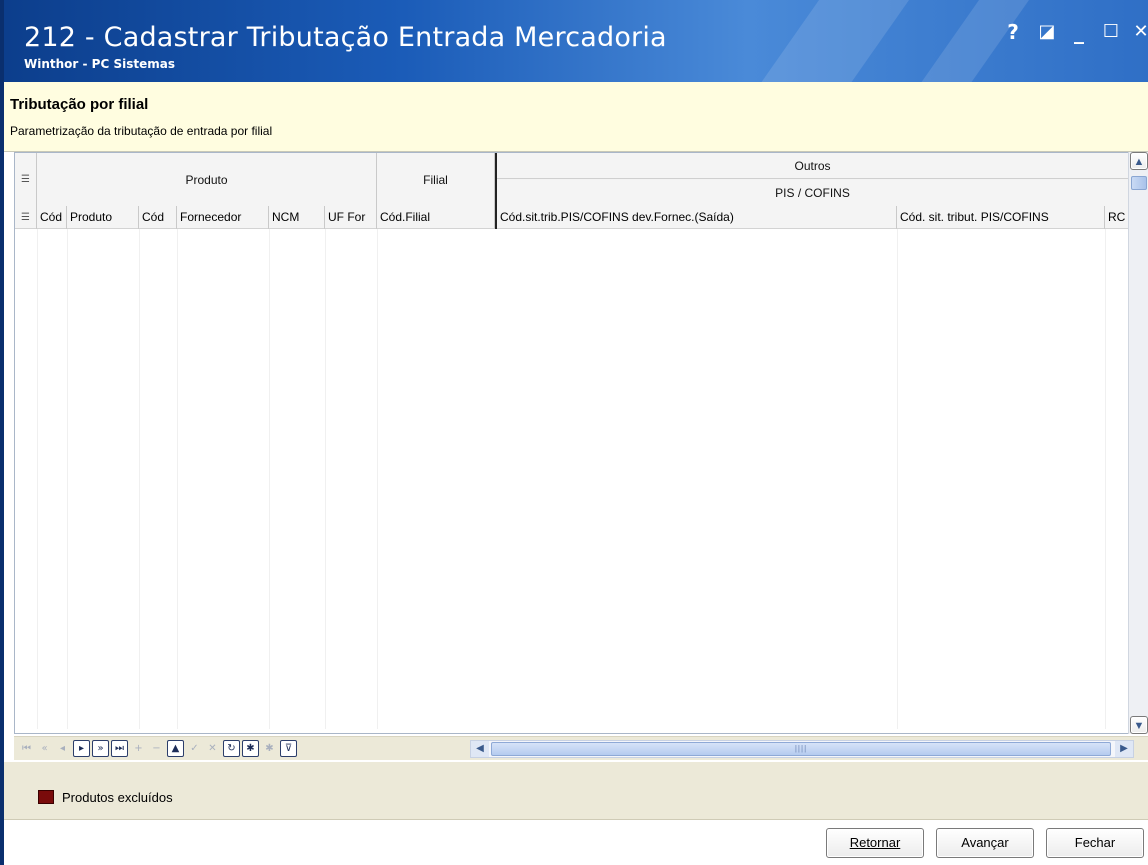  What do you see at coordinates (1139, 161) in the screenshot?
I see `scroll-up-icon: ▲` at bounding box center [1139, 161].